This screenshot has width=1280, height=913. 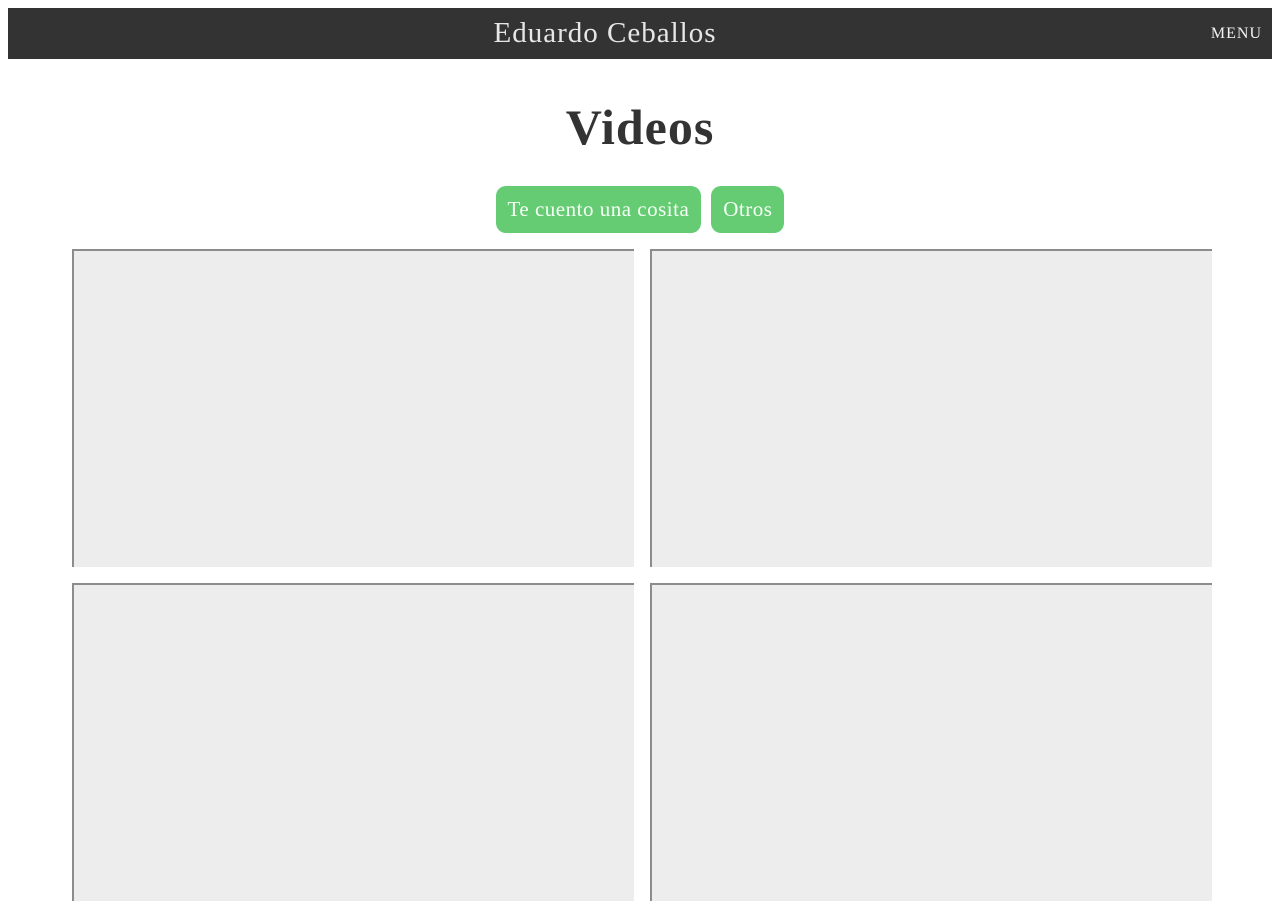 What do you see at coordinates (605, 33) in the screenshot?
I see `site-title: Eduardo Ceballos` at bounding box center [605, 33].